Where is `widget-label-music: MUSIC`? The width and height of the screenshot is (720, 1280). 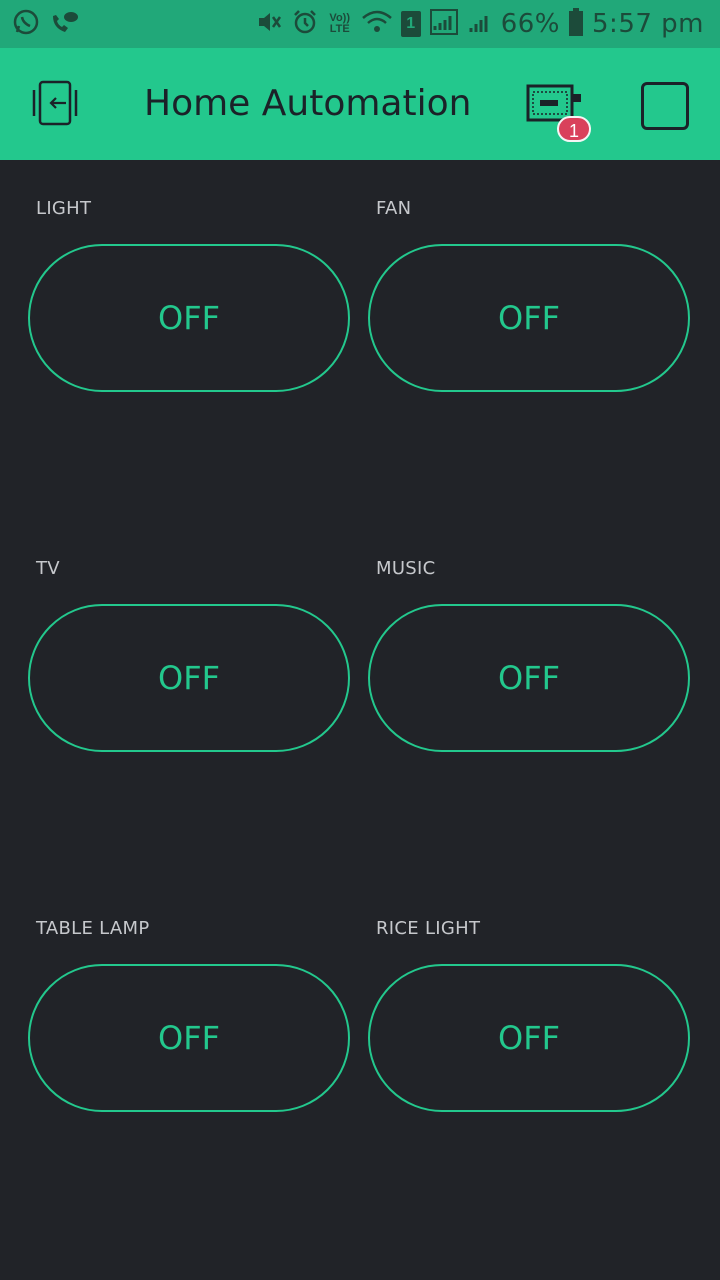
widget-label-music: MUSIC is located at coordinates (406, 568).